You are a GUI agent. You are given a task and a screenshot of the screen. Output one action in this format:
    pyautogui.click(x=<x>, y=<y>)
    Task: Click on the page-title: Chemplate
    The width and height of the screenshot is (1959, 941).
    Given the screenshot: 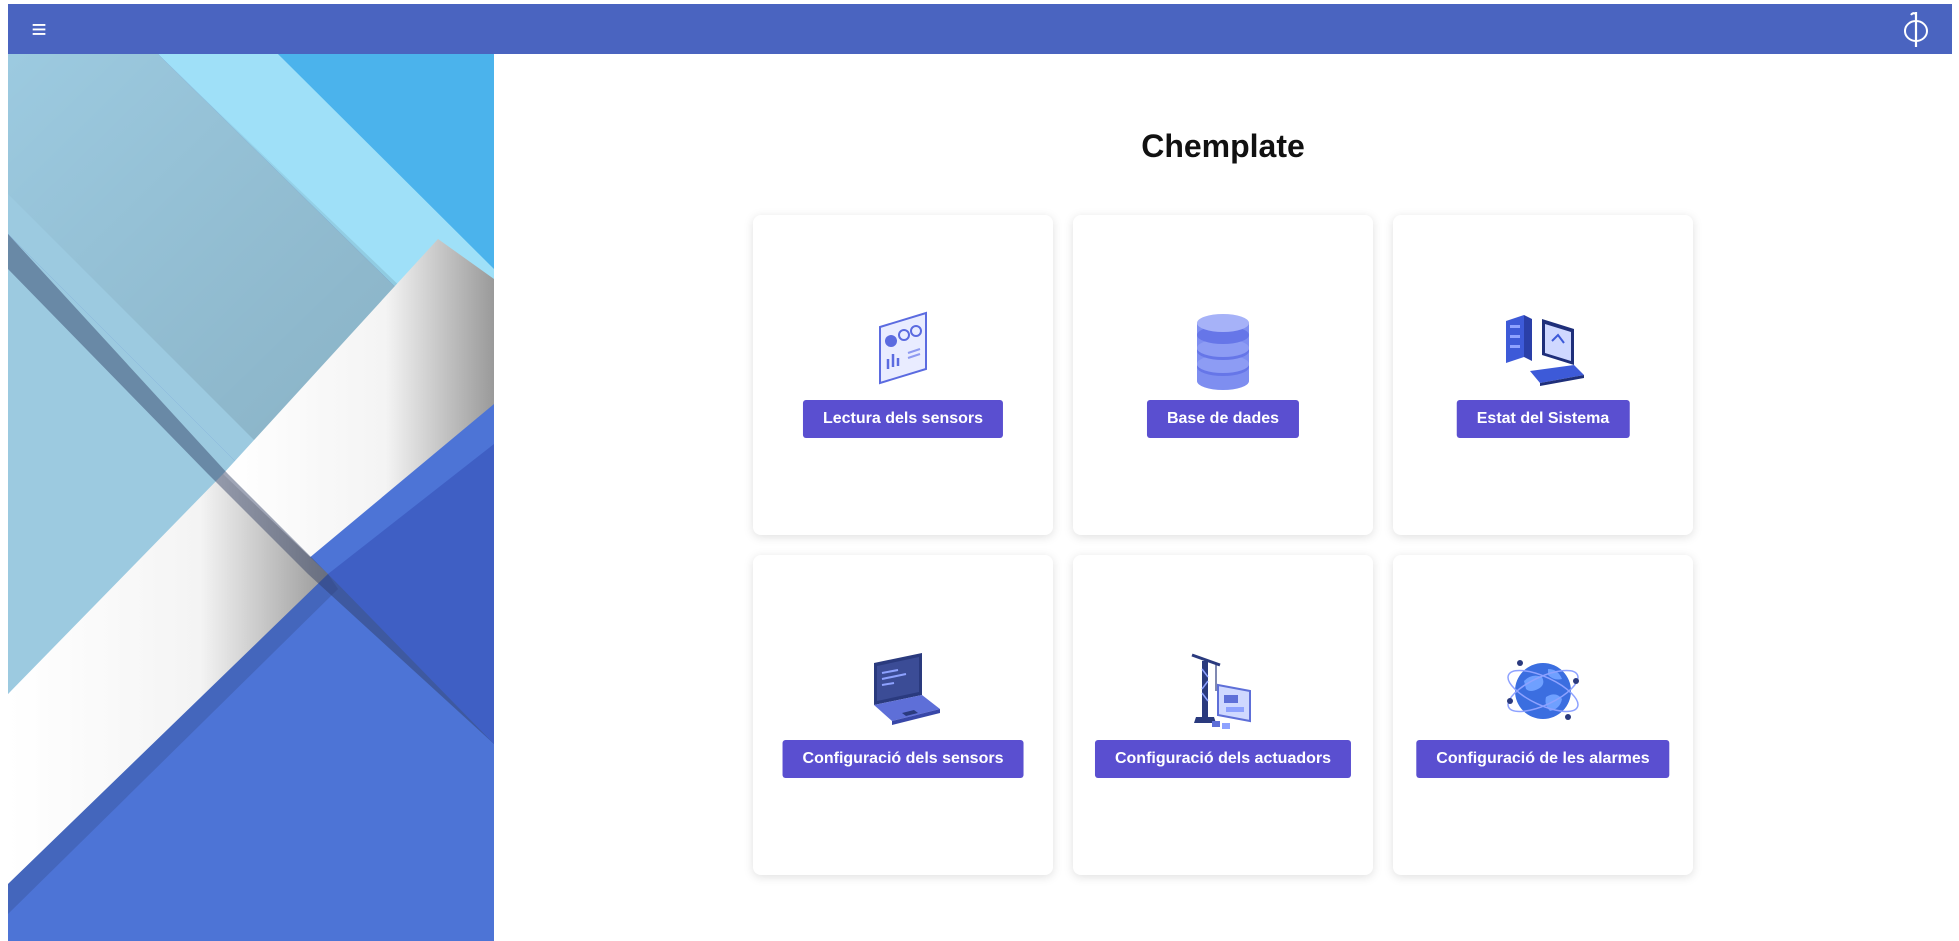 What is the action you would take?
    pyautogui.click(x=1223, y=146)
    